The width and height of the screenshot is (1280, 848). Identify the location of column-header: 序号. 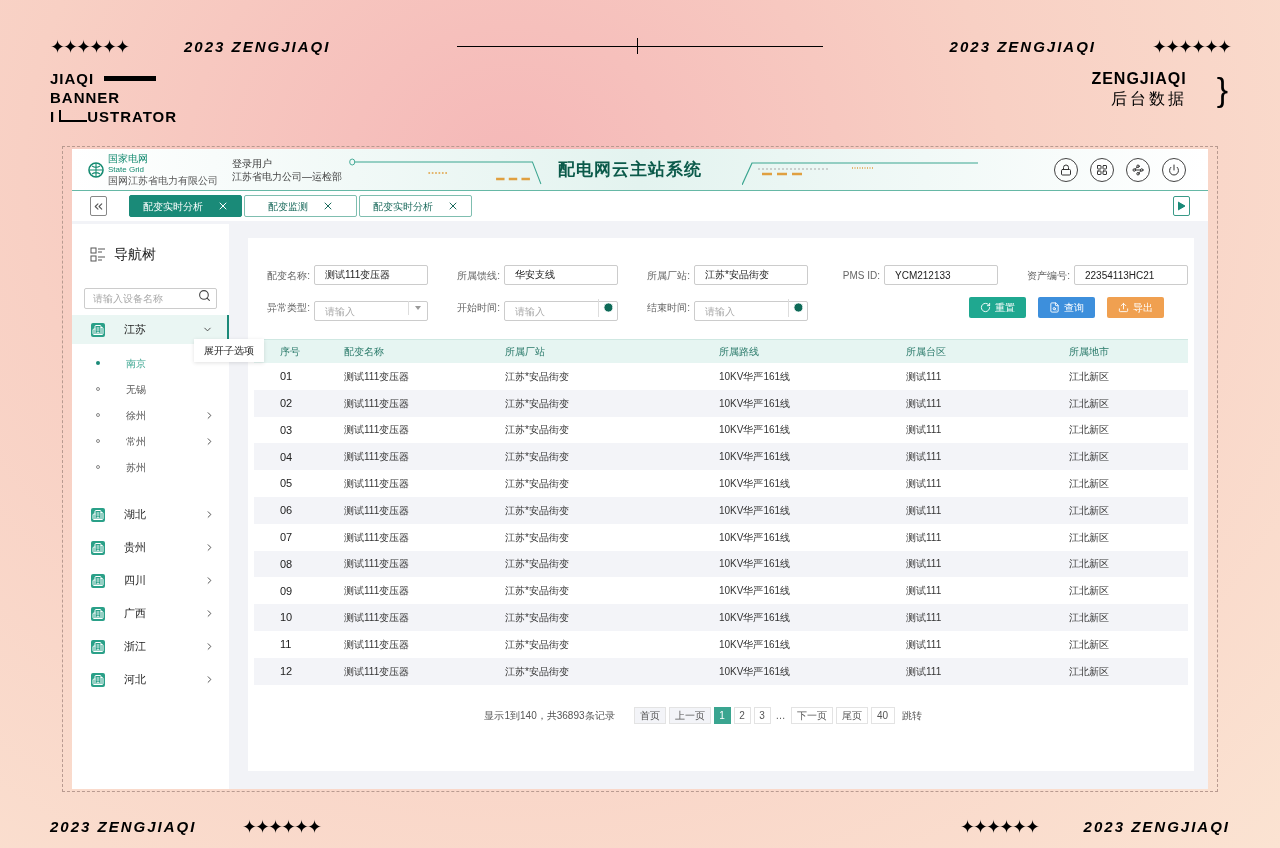
(290, 352).